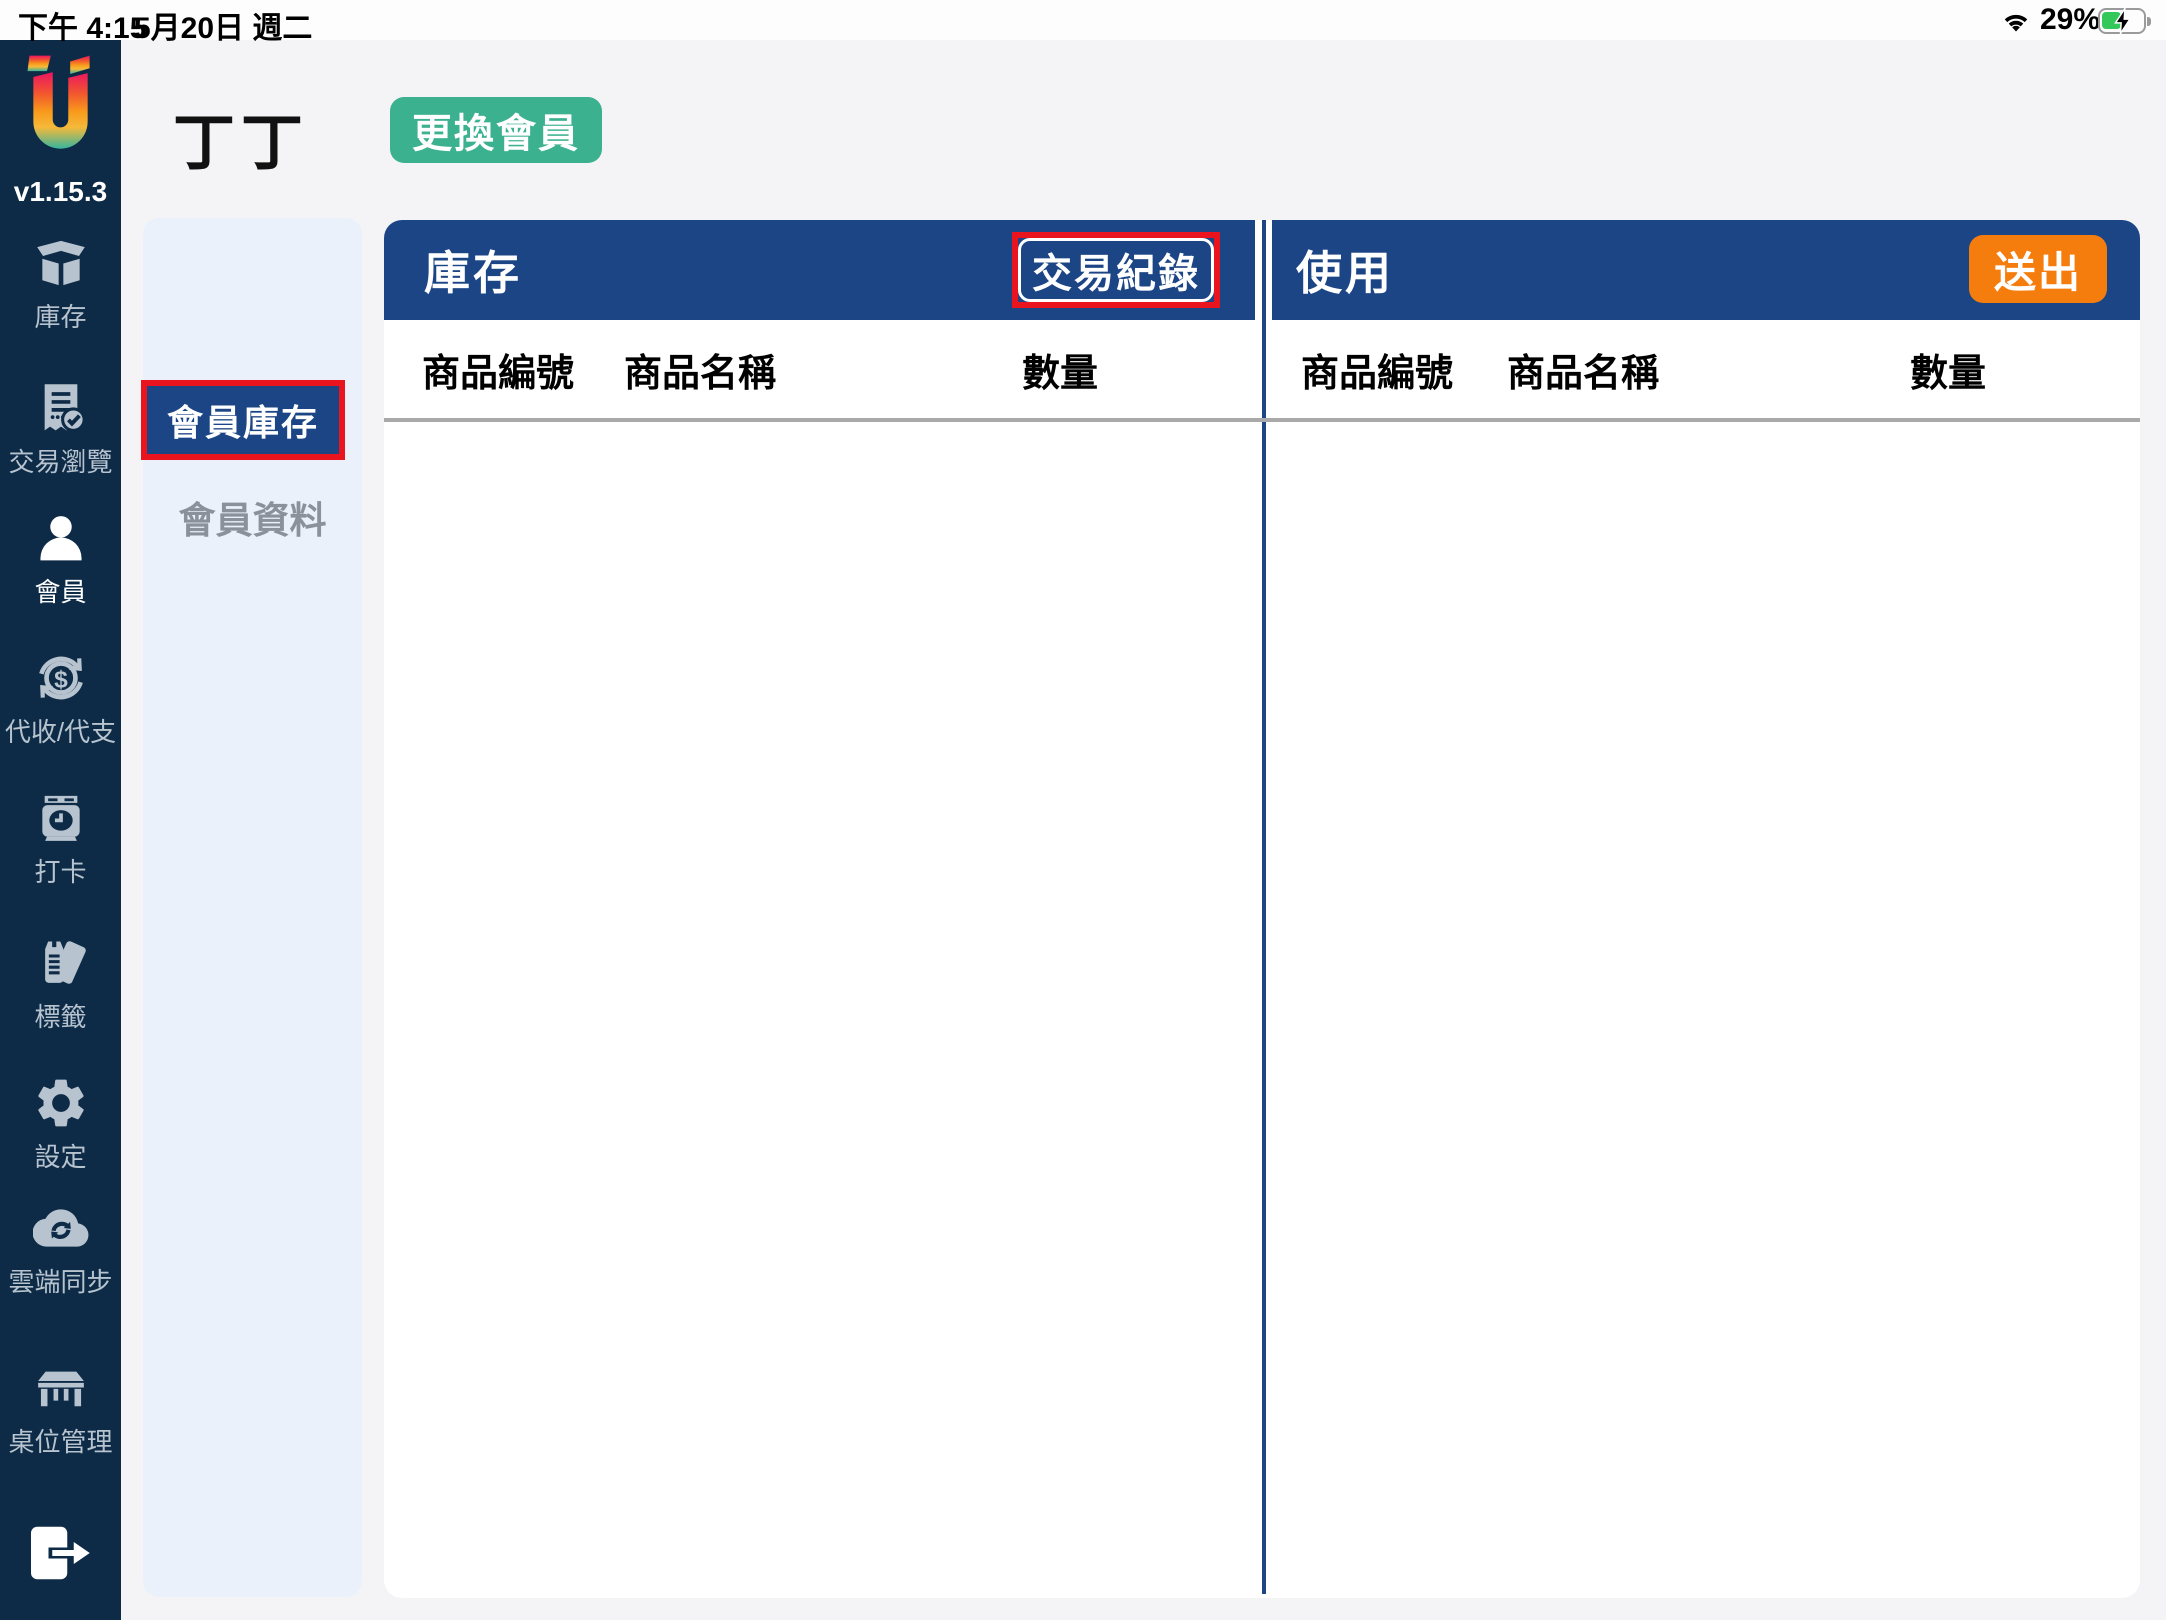  Describe the element at coordinates (60, 317) in the screenshot. I see `sidebar-item-label: 庫存` at that location.